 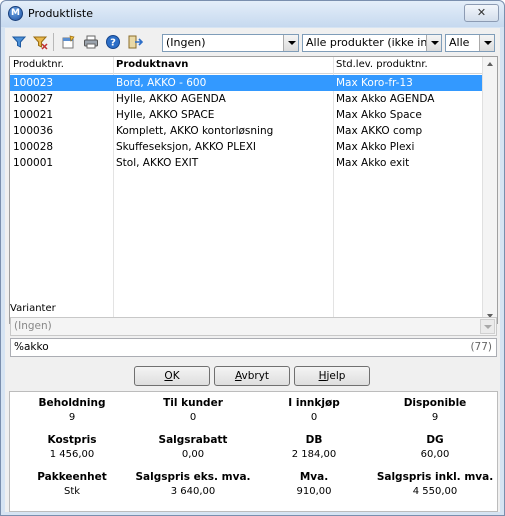 I want to click on search-input: %akko (77), so click(x=253, y=347).